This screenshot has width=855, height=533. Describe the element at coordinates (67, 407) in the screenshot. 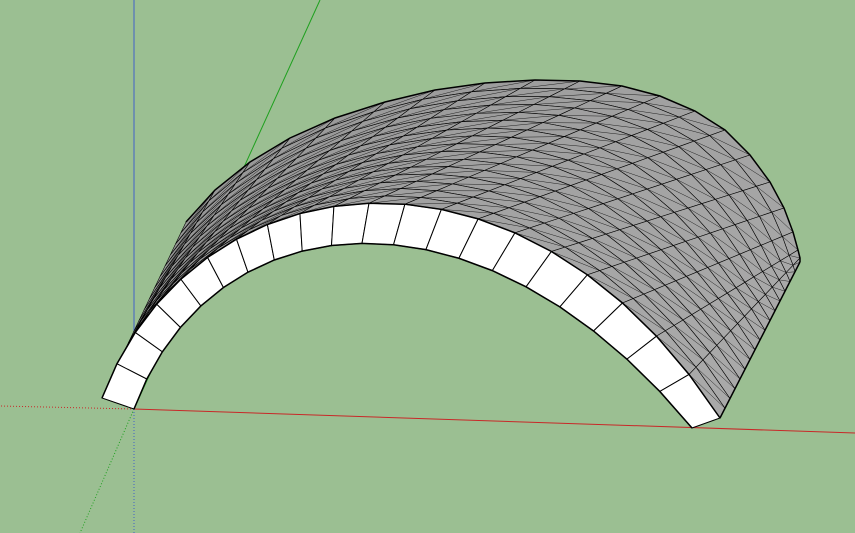

I see `red-axis-negative` at that location.